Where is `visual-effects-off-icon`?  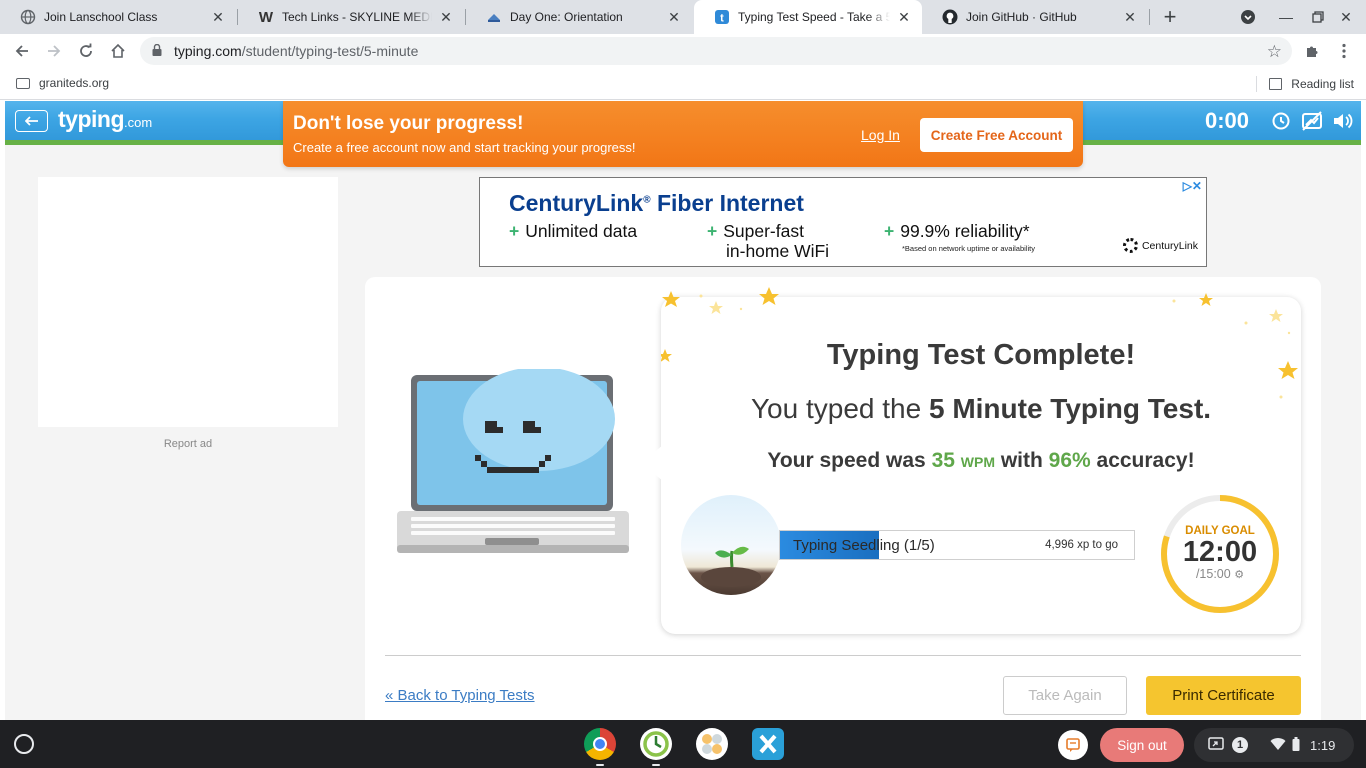 visual-effects-off-icon is located at coordinates (1311, 121).